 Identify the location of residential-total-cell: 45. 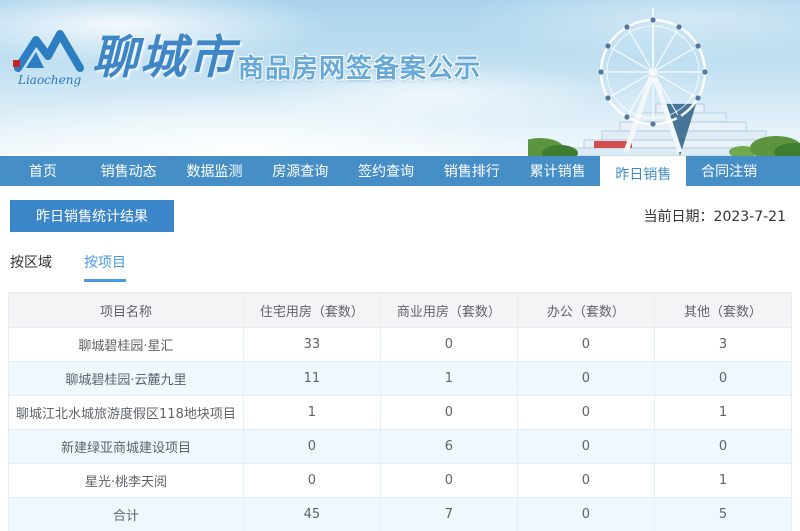
(311, 514).